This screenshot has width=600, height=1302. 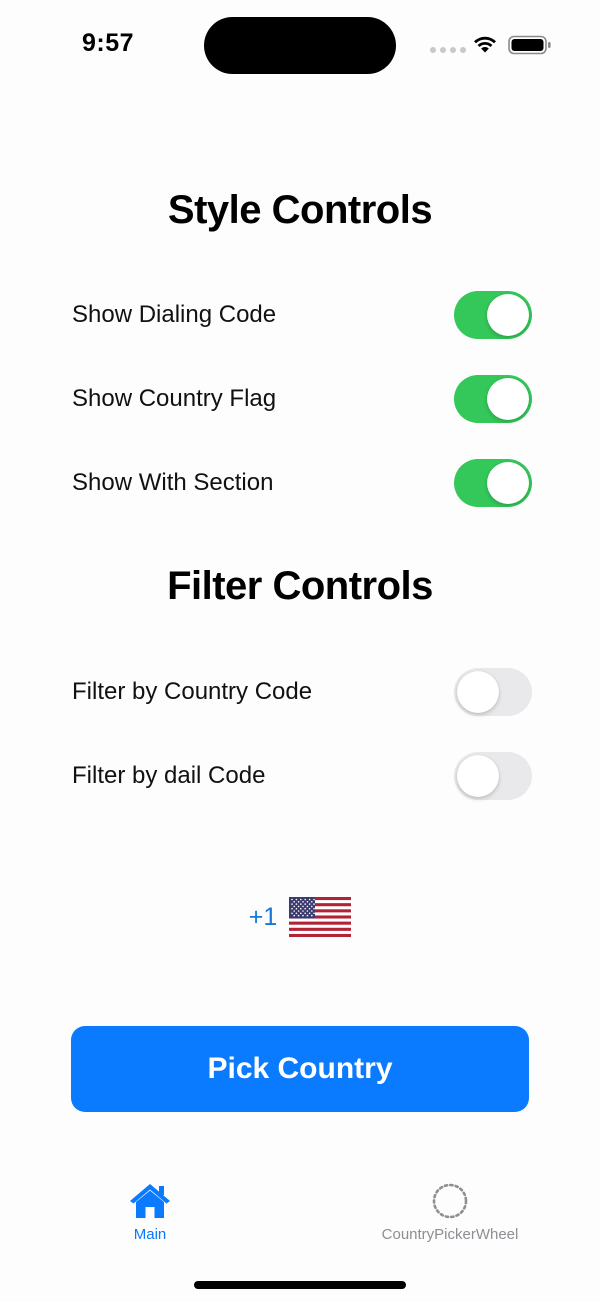 I want to click on cellular-signal-icon, so click(x=448, y=50).